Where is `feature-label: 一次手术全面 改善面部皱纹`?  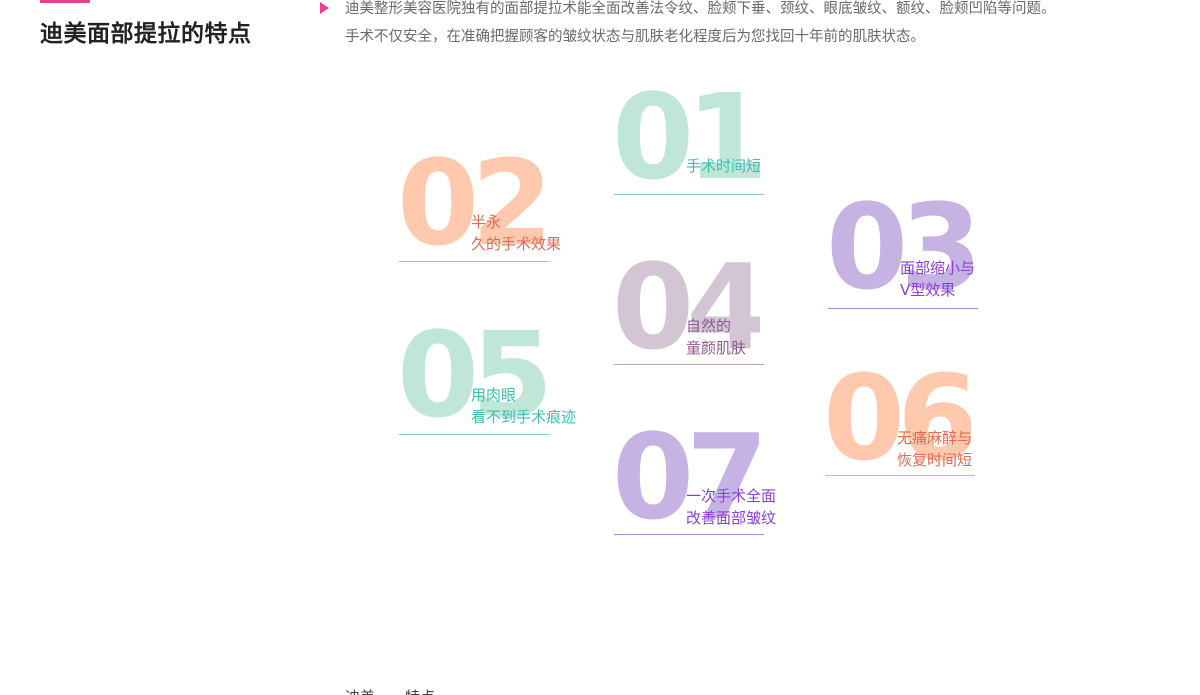
feature-label: 一次手术全面 改善面部皱纹 is located at coordinates (731, 507).